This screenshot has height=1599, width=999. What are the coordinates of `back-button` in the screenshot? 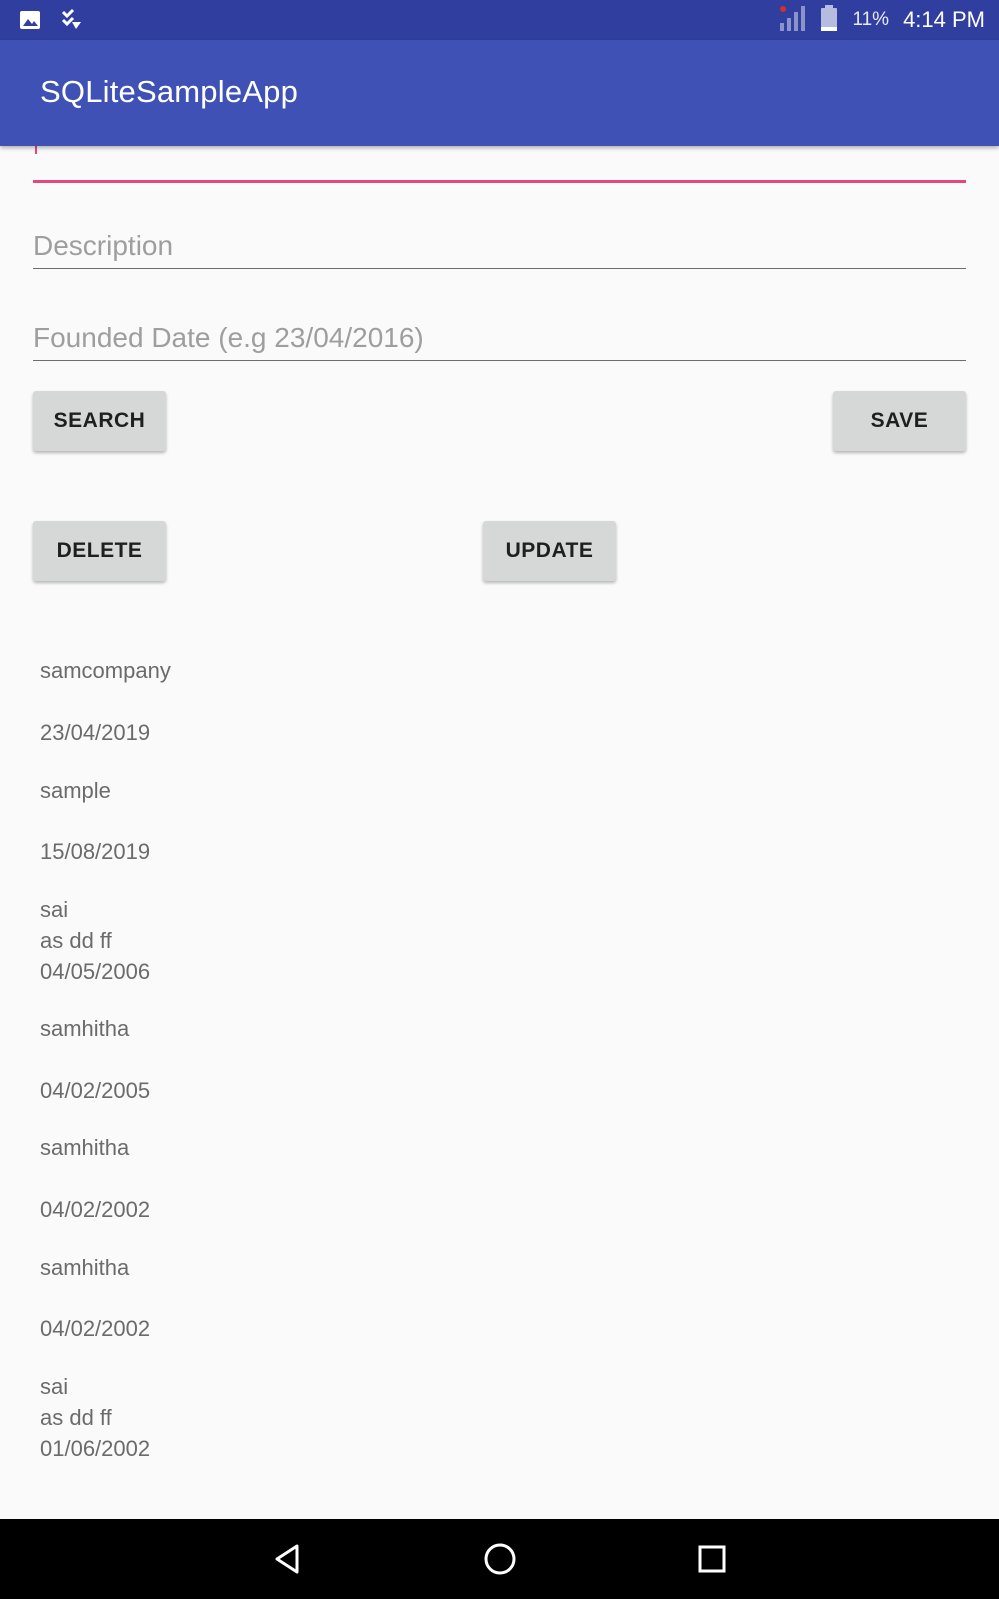 It's located at (287, 1559).